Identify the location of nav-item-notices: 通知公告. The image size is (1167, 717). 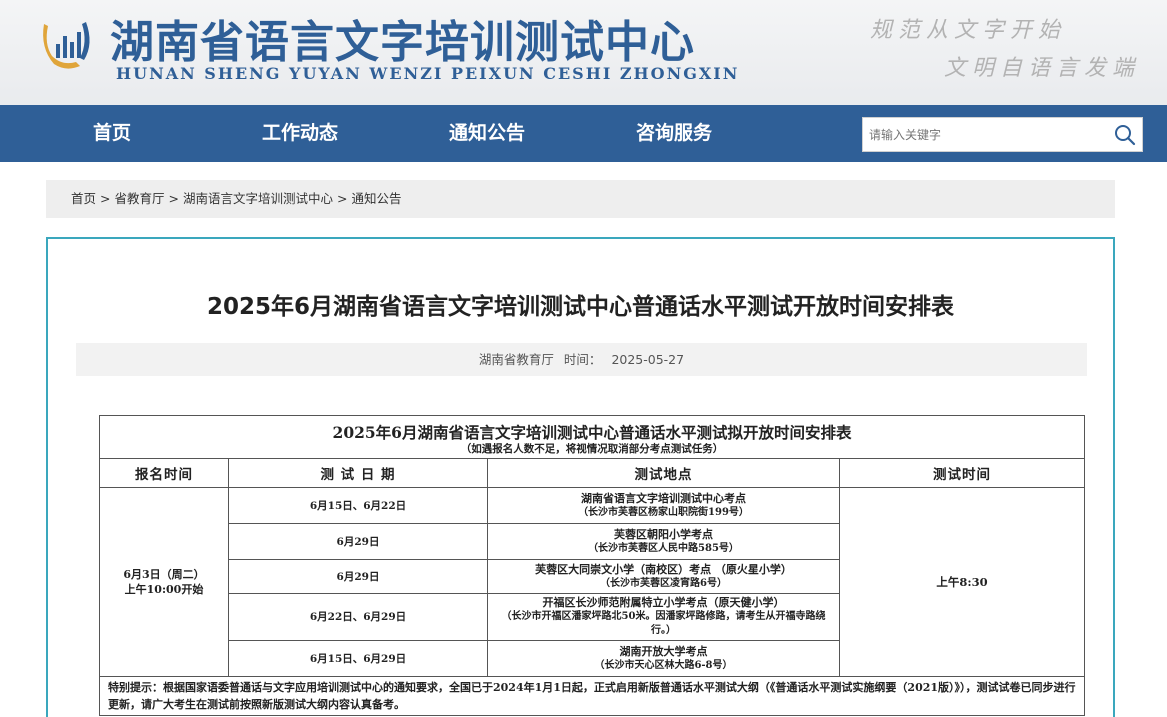
(487, 133).